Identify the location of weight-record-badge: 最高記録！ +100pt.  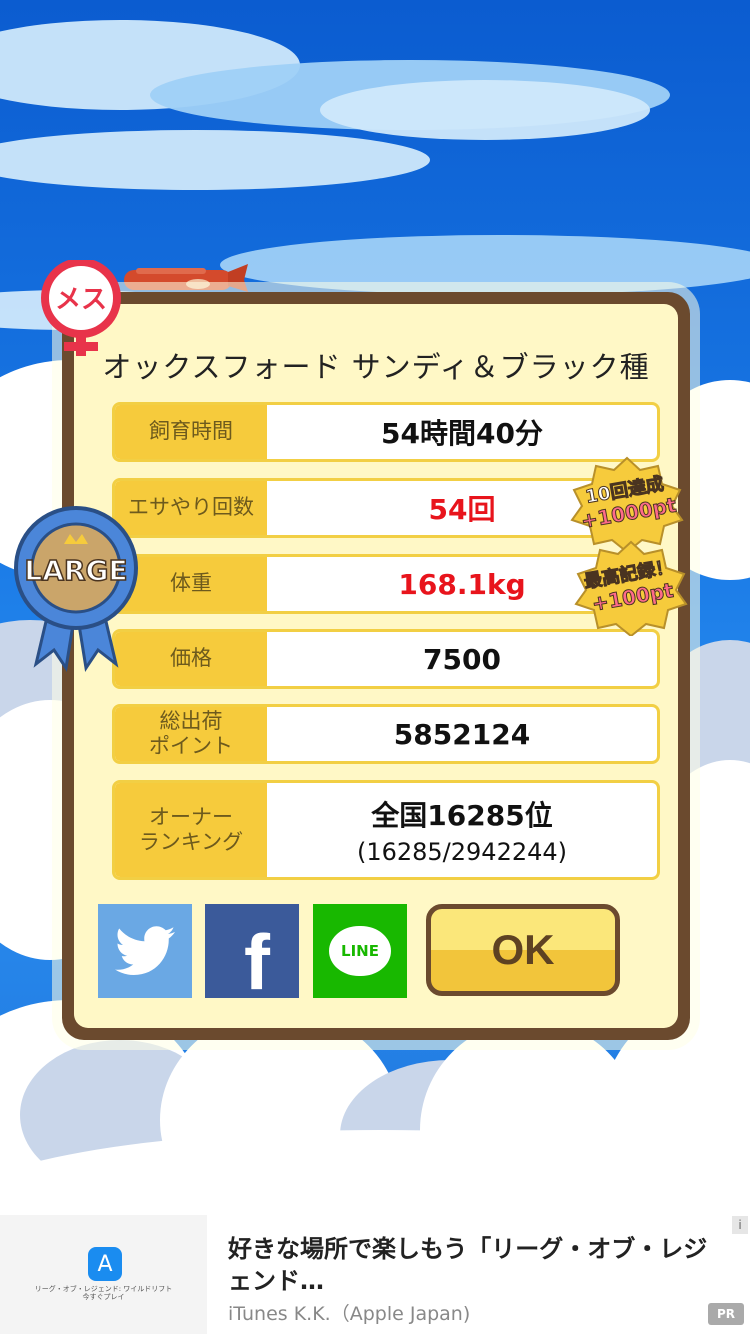
(631, 588).